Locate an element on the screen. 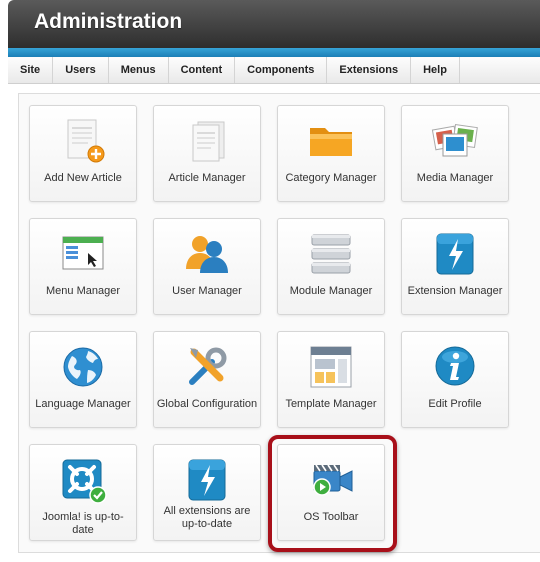 This screenshot has height=562, width=540. tile-label: Menu Manager is located at coordinates (83, 291).